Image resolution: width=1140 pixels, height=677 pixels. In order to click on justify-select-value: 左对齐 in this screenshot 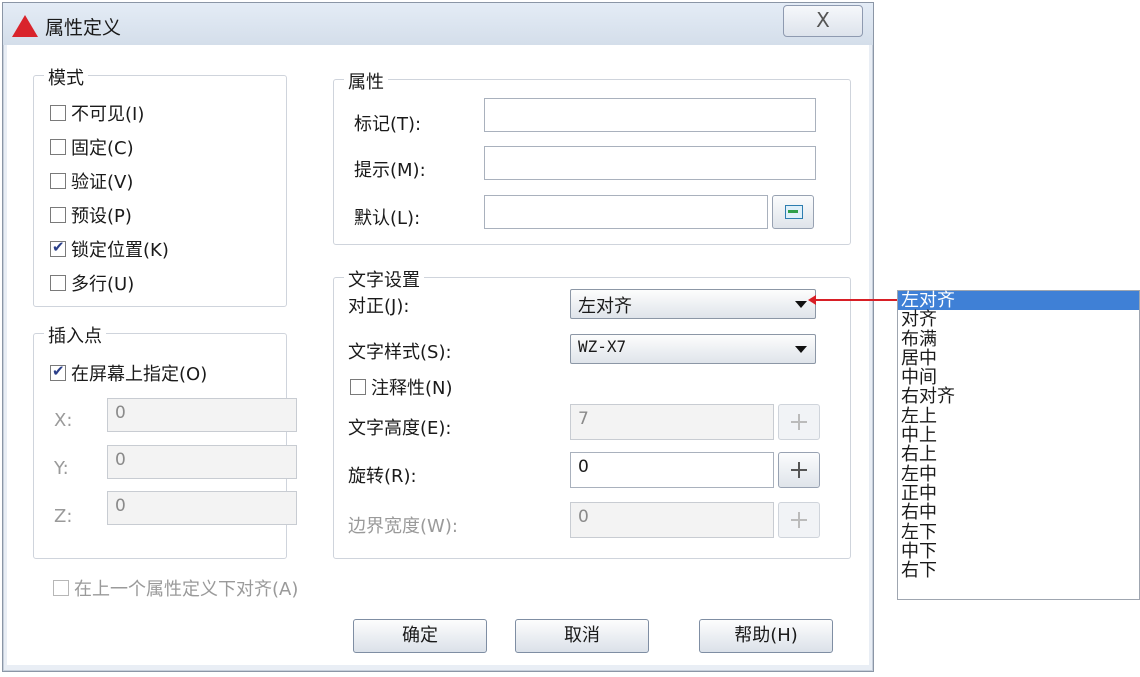, I will do `click(605, 306)`.